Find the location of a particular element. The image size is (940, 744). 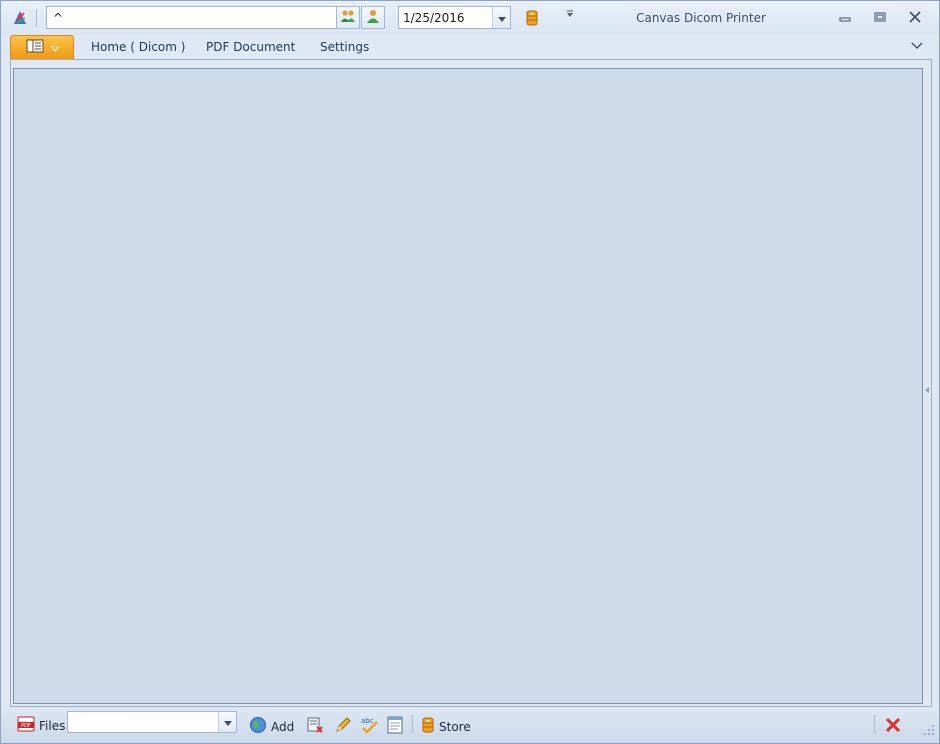

spell-check-button: abc is located at coordinates (369, 725).